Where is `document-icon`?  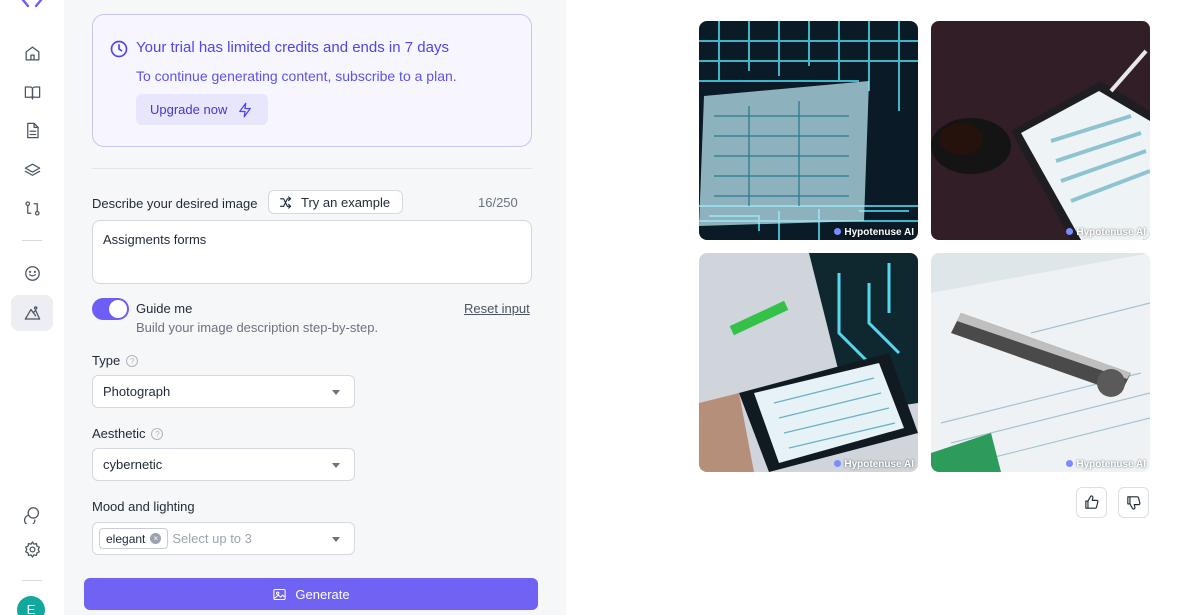
document-icon is located at coordinates (32, 130).